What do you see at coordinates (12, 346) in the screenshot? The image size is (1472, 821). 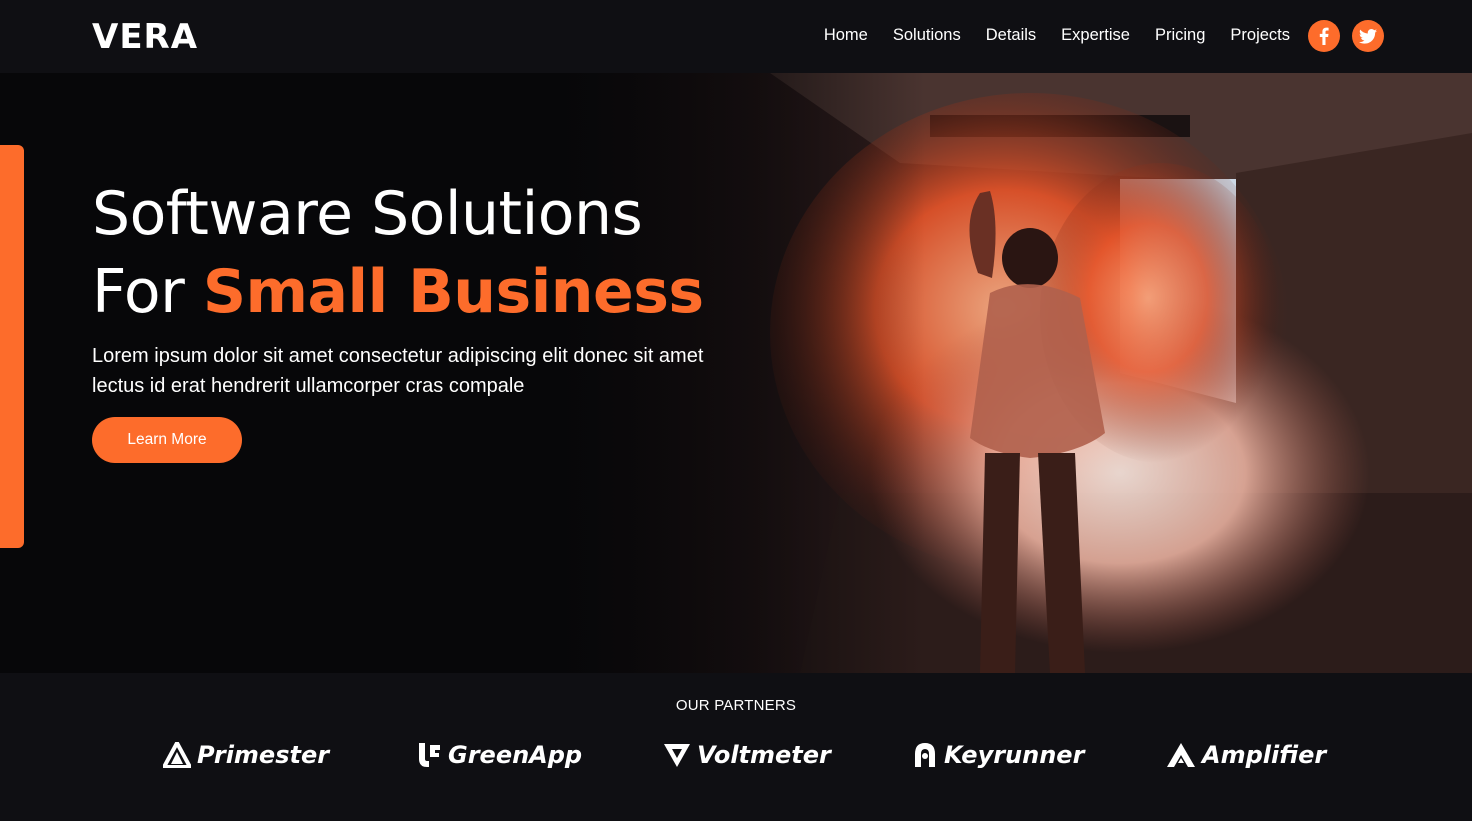 I see `accent-side-bar` at bounding box center [12, 346].